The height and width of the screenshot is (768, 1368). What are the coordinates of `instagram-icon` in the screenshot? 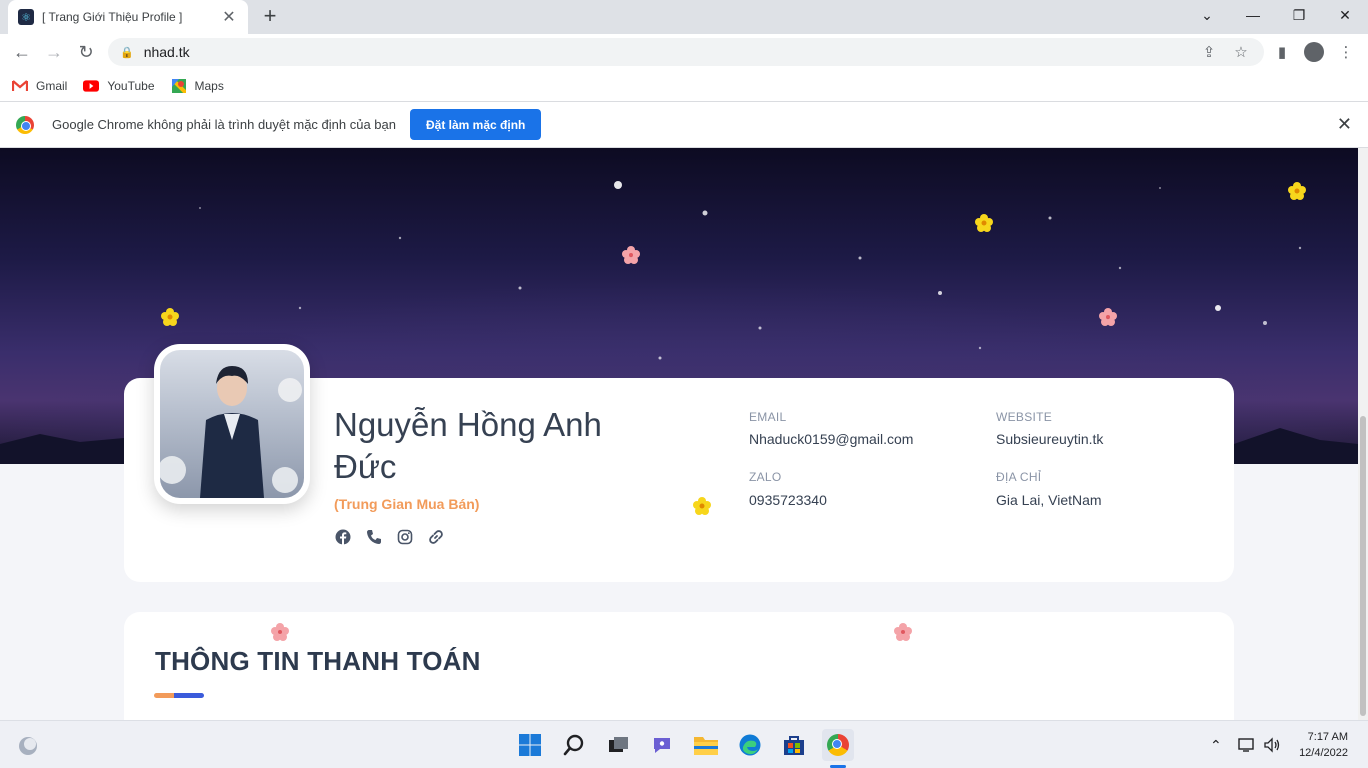 It's located at (405, 537).